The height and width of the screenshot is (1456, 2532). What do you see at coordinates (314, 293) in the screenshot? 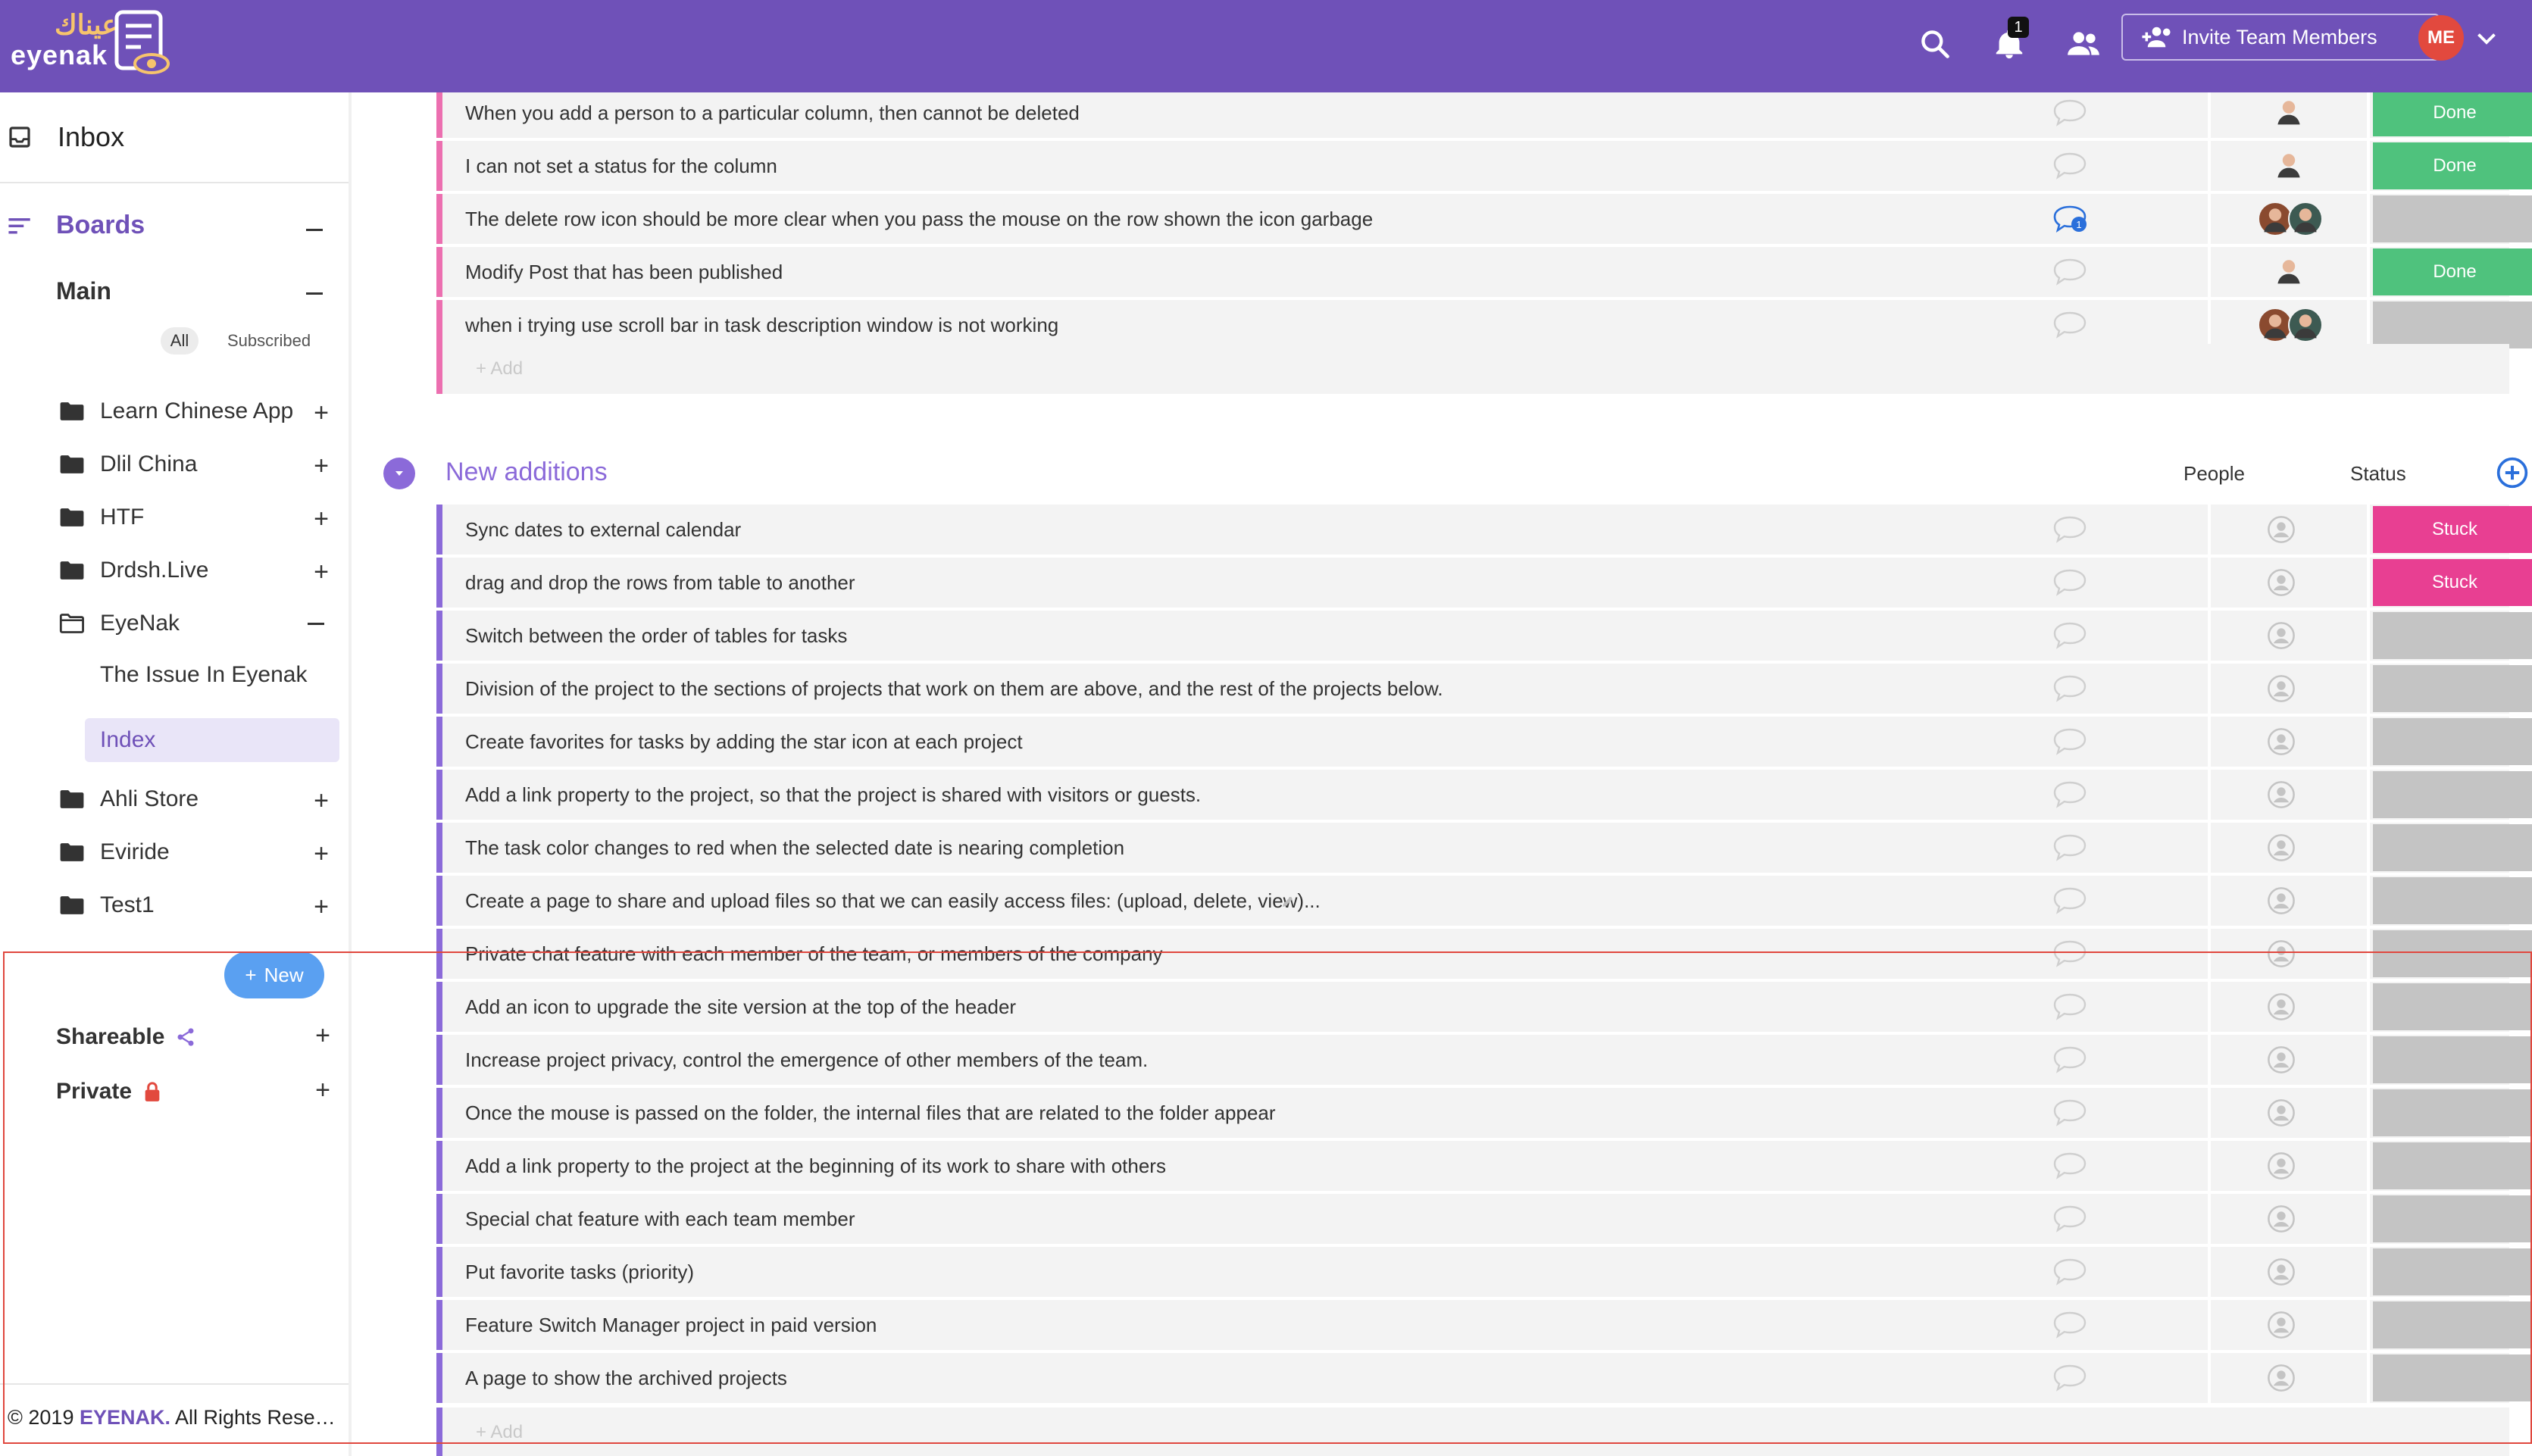
I see `collapse-main-icon` at bounding box center [314, 293].